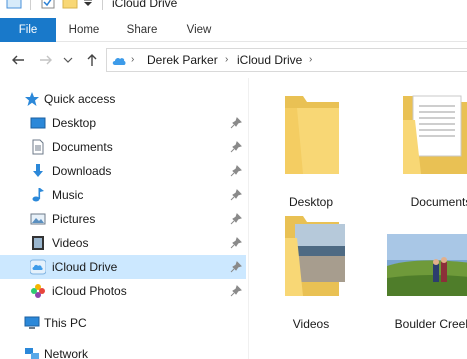 The width and height of the screenshot is (467, 359). I want to click on item-name: Boulder Creek, so click(430, 324).